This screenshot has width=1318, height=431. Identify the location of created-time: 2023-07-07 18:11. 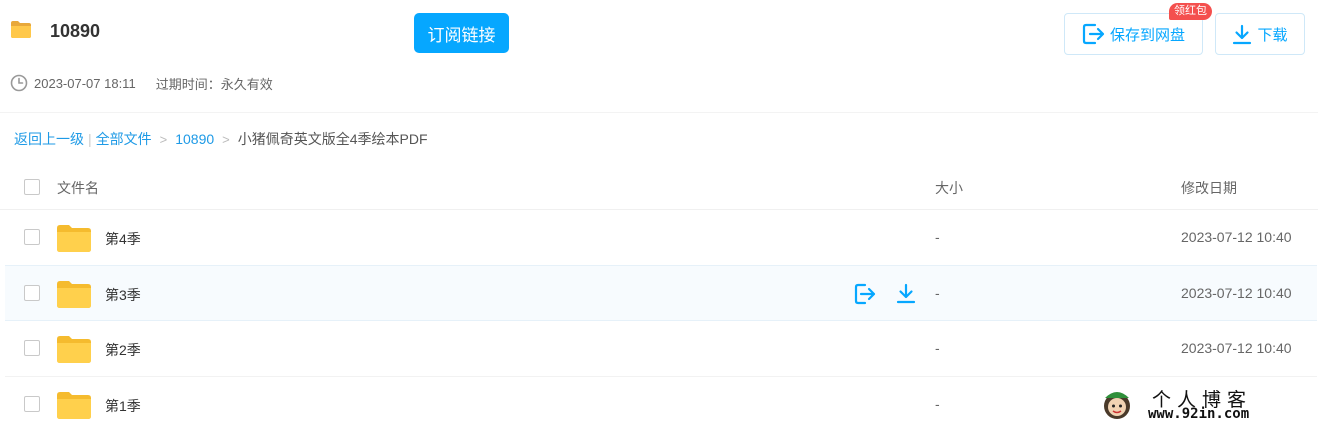
(85, 83).